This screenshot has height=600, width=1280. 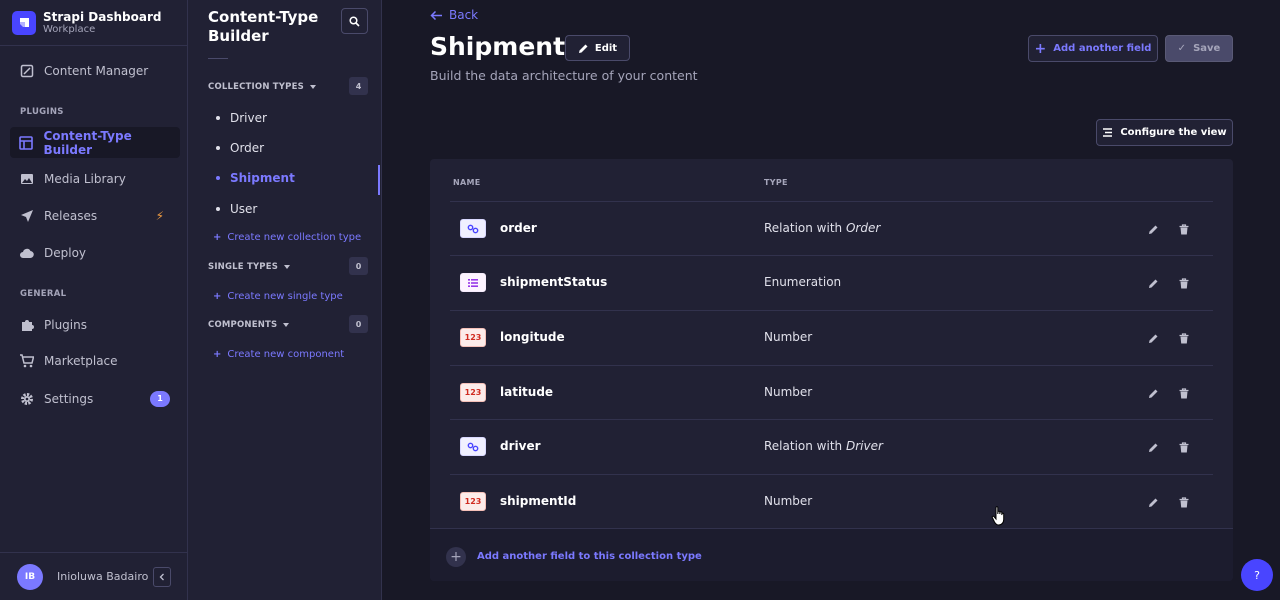 I want to click on nav-label: Releases, so click(x=71, y=215).